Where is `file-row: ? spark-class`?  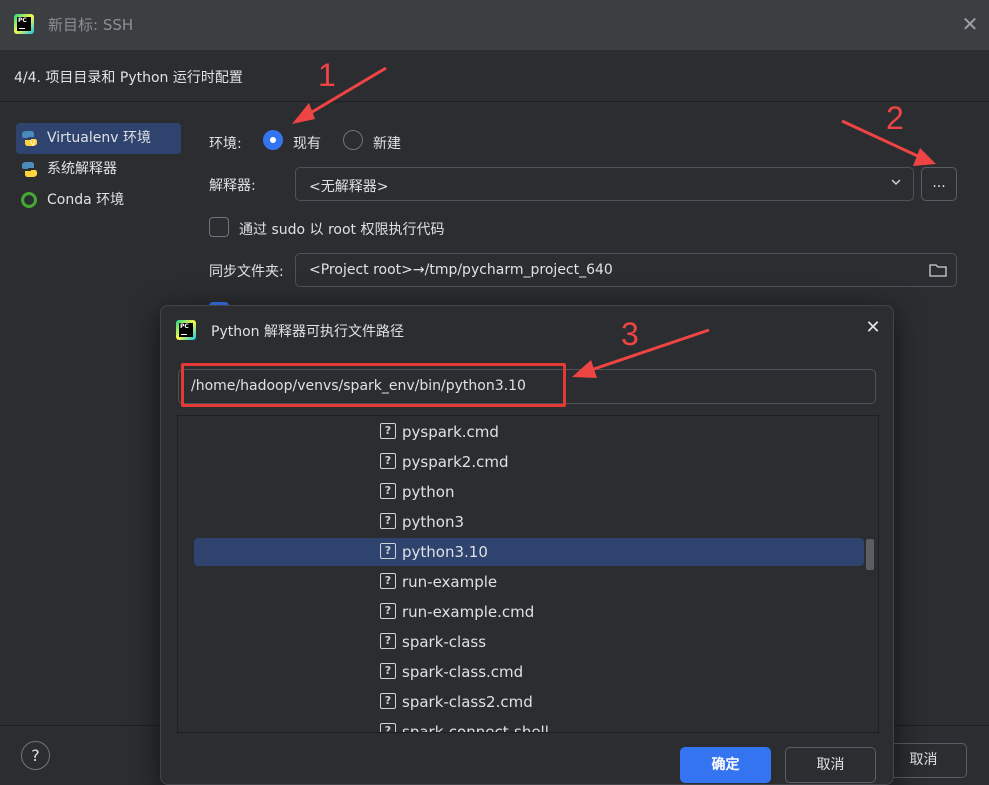
file-row: ? spark-class is located at coordinates (529, 642).